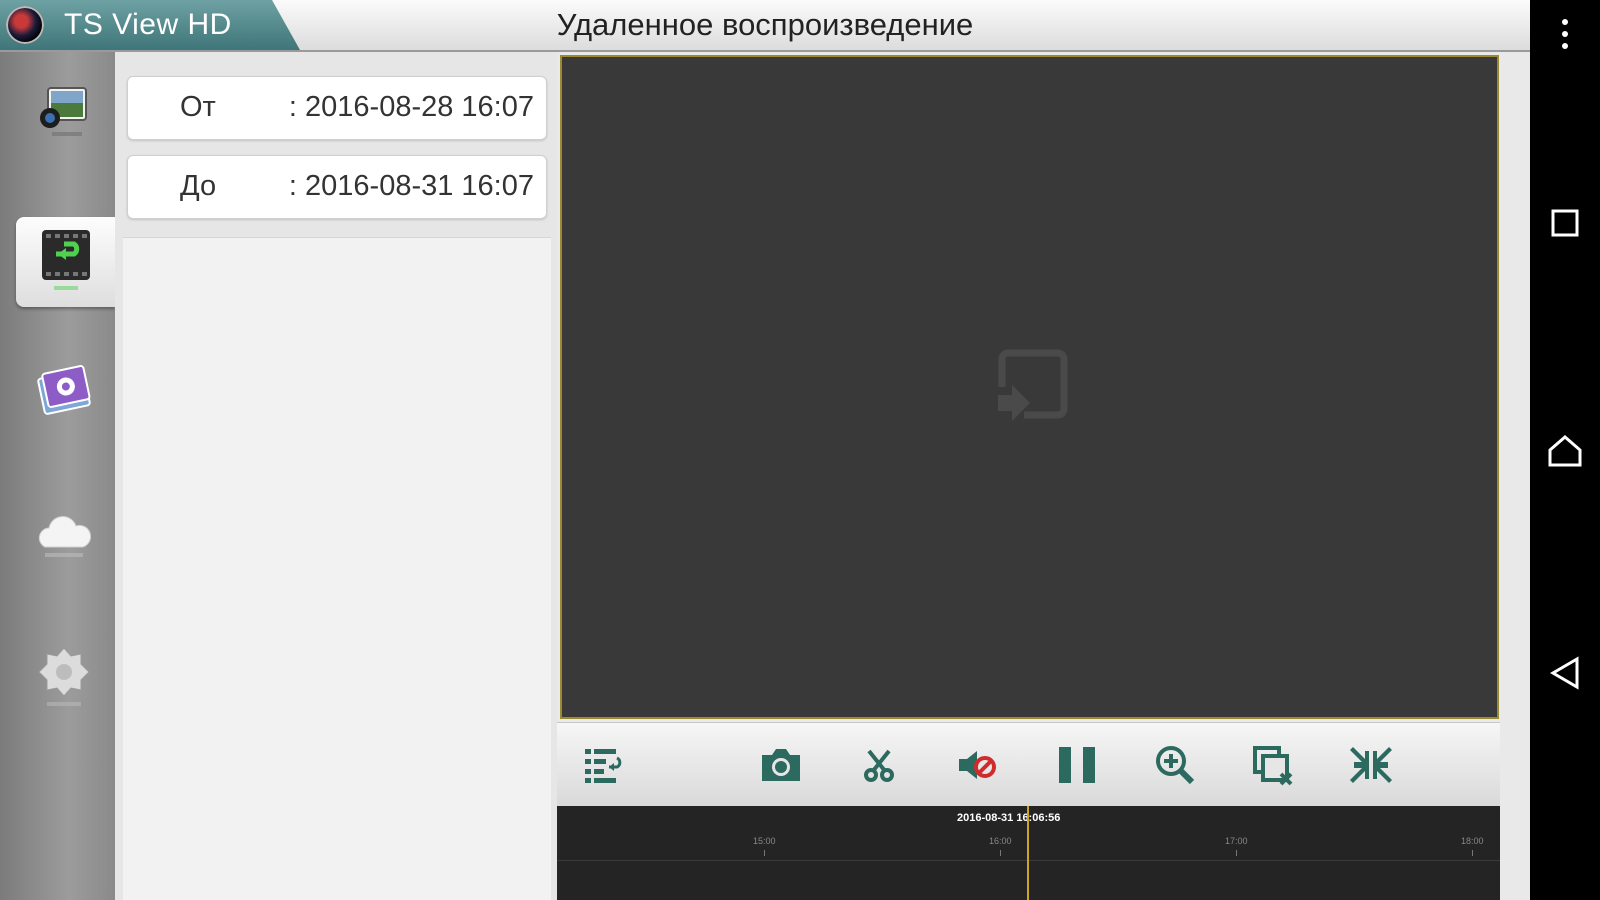 The height and width of the screenshot is (900, 1600). Describe the element at coordinates (411, 186) in the screenshot. I see `date-to-value: : 2016-08-31 16:07` at that location.